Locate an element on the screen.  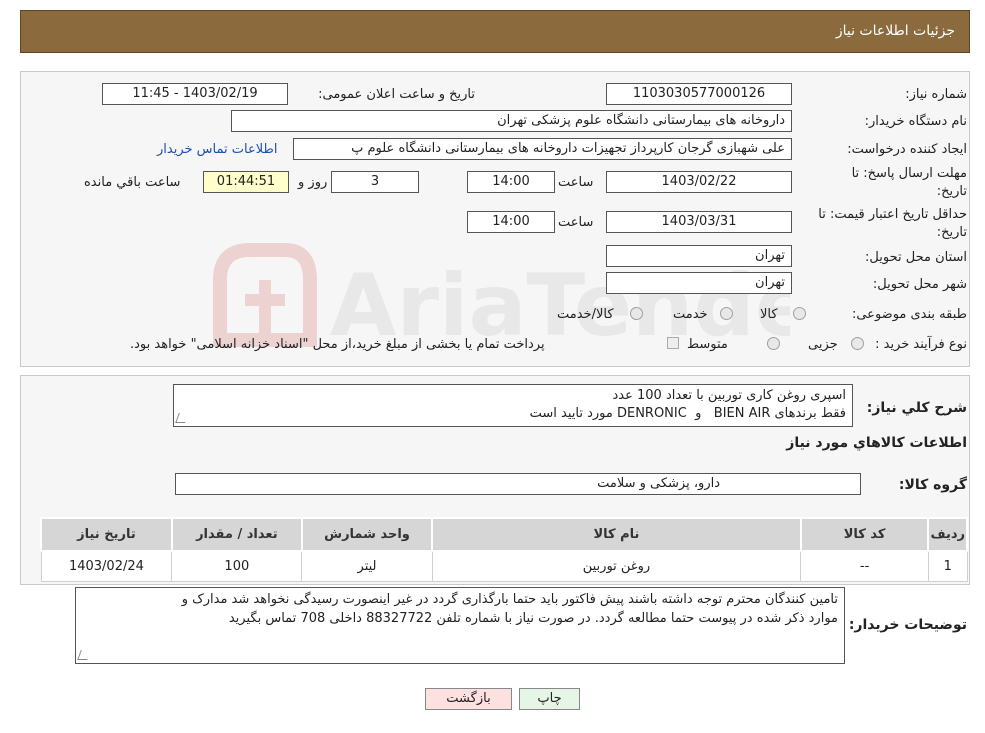
column-header: تاریخ نیاز is located at coordinates (106, 534).